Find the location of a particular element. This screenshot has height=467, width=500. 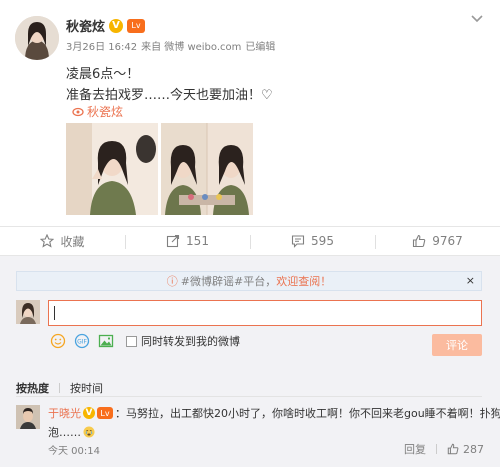

comment-count: 595 is located at coordinates (322, 241).